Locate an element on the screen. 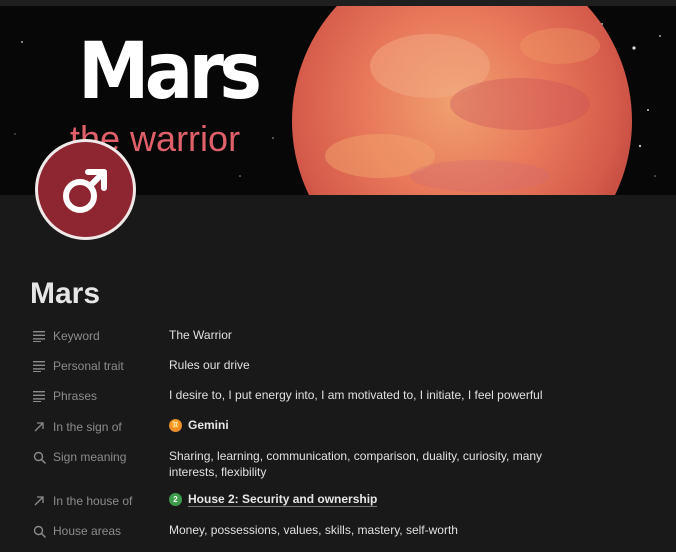 The image size is (676, 552). property-name: Phrases is located at coordinates (75, 396).